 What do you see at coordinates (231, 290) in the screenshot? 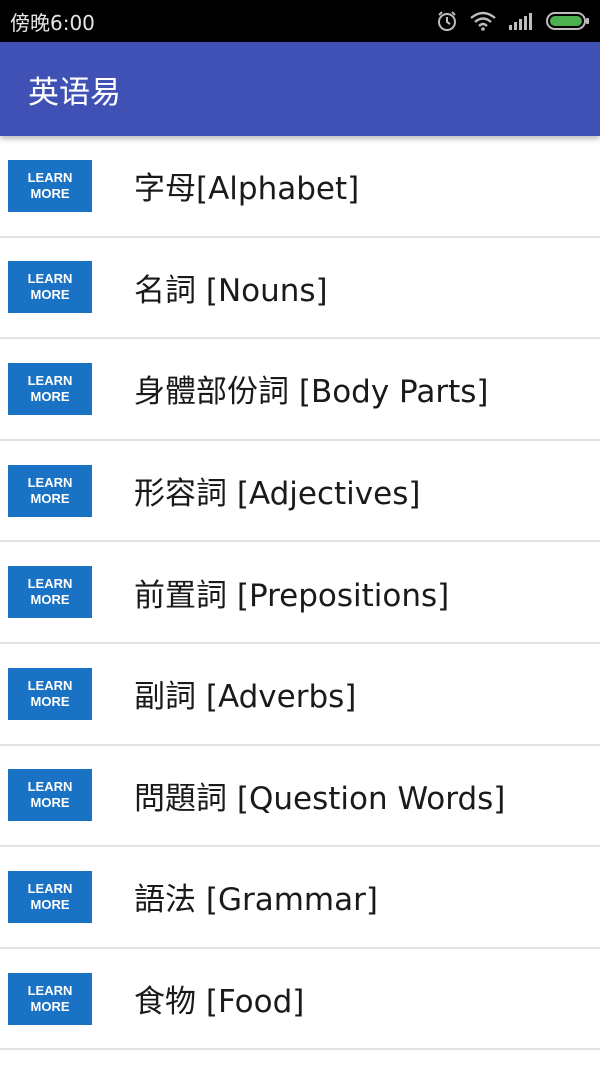
I see `list-item-label: 名詞 [Nouns]` at bounding box center [231, 290].